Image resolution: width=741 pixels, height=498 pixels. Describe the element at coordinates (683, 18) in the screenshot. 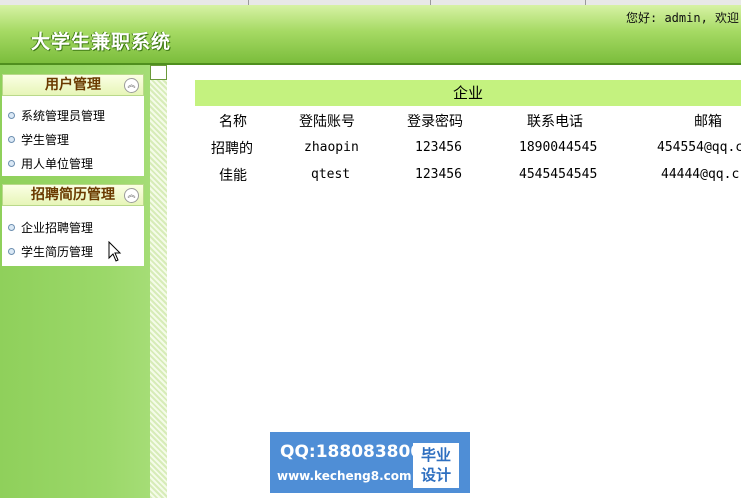

I see `welcome-text: 您好: admin, 欢迎` at that location.